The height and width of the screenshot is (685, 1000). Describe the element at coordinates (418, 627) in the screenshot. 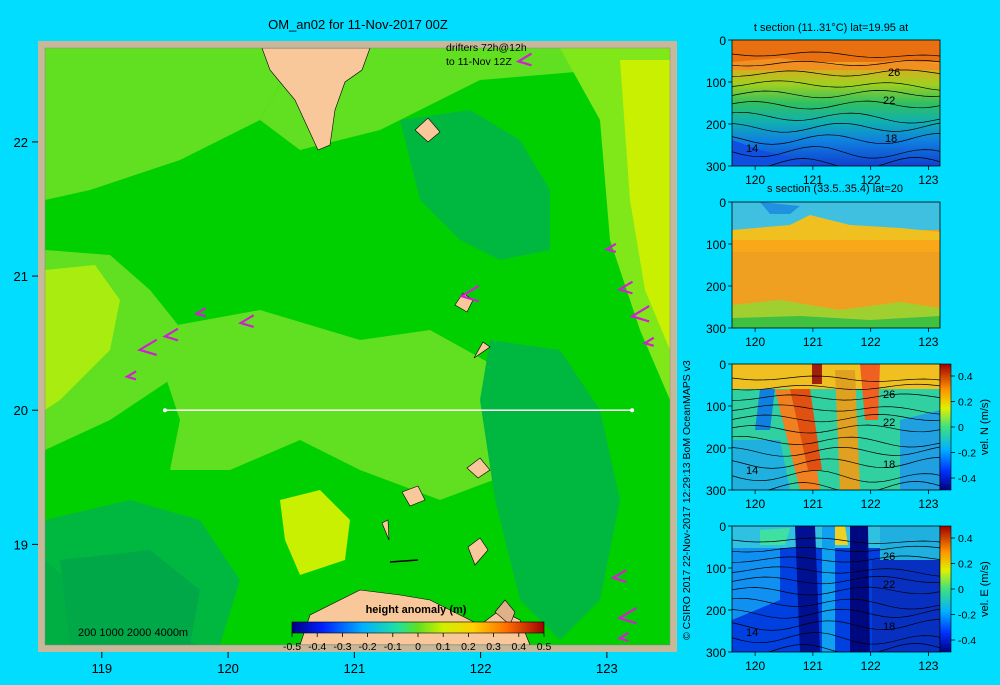

I see `height-colorbar` at that location.